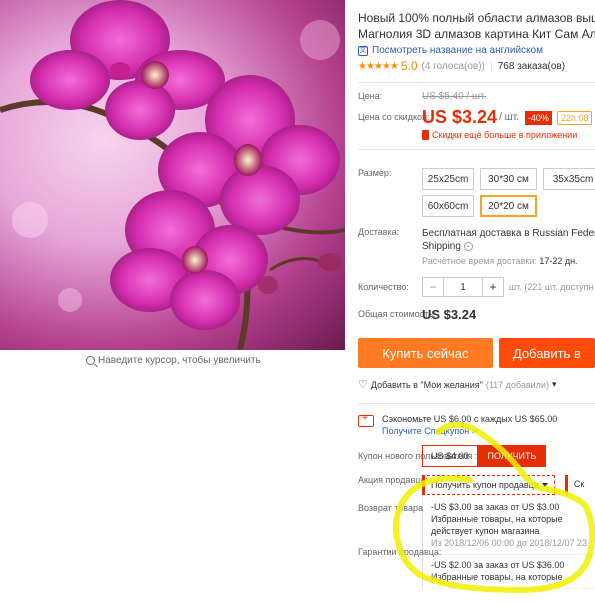 The width and height of the screenshot is (595, 604). What do you see at coordinates (517, 384) in the screenshot?
I see `wishlist-count: (117 добавили)` at bounding box center [517, 384].